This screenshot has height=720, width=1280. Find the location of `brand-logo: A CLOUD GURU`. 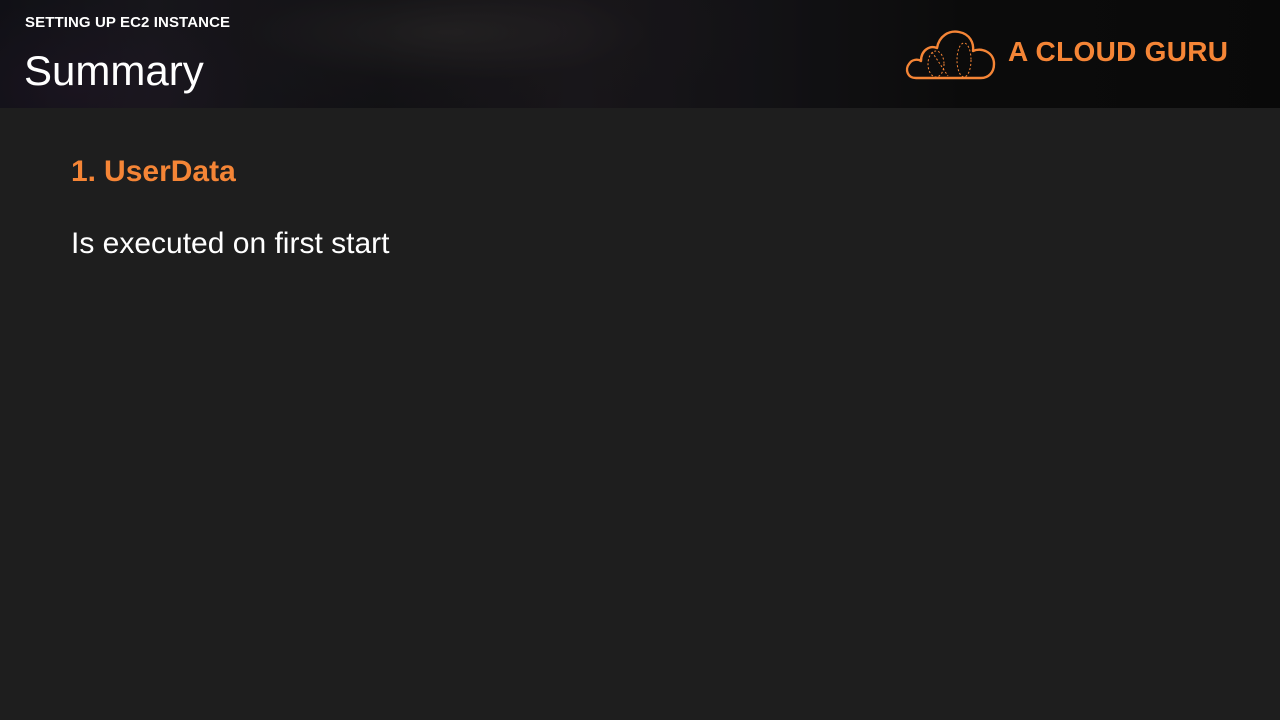

brand-logo: A CLOUD GURU is located at coordinates (1074, 54).